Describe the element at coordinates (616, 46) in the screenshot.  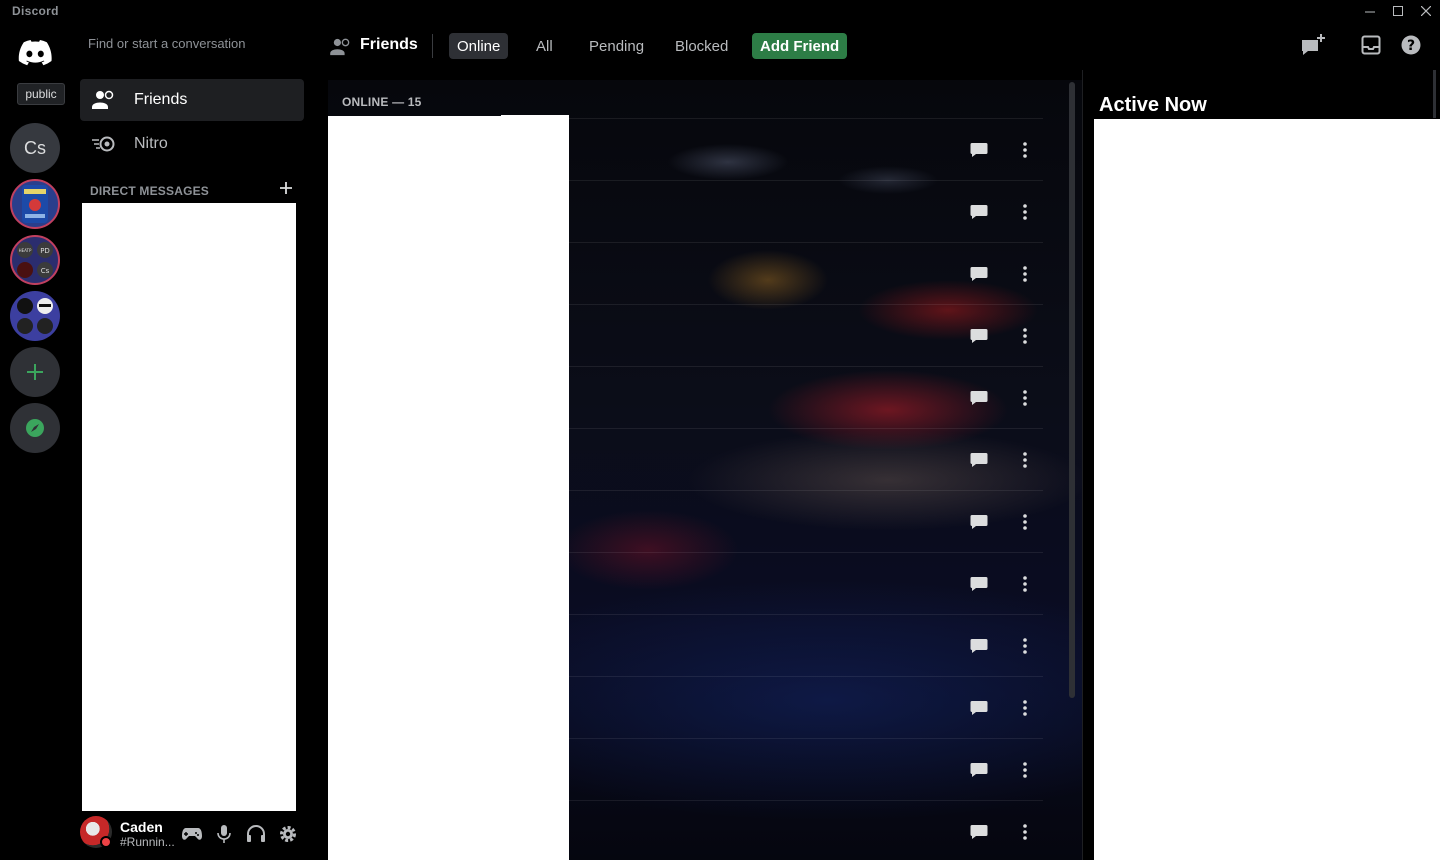
I see `tab-pending: Pending` at that location.